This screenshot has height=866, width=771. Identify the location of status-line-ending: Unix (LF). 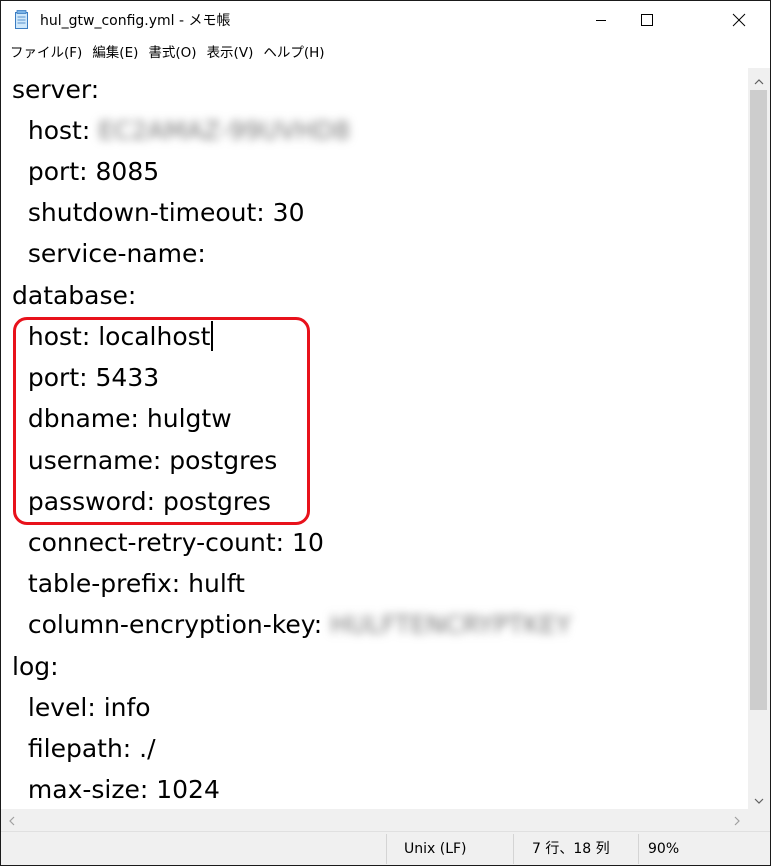
(435, 849).